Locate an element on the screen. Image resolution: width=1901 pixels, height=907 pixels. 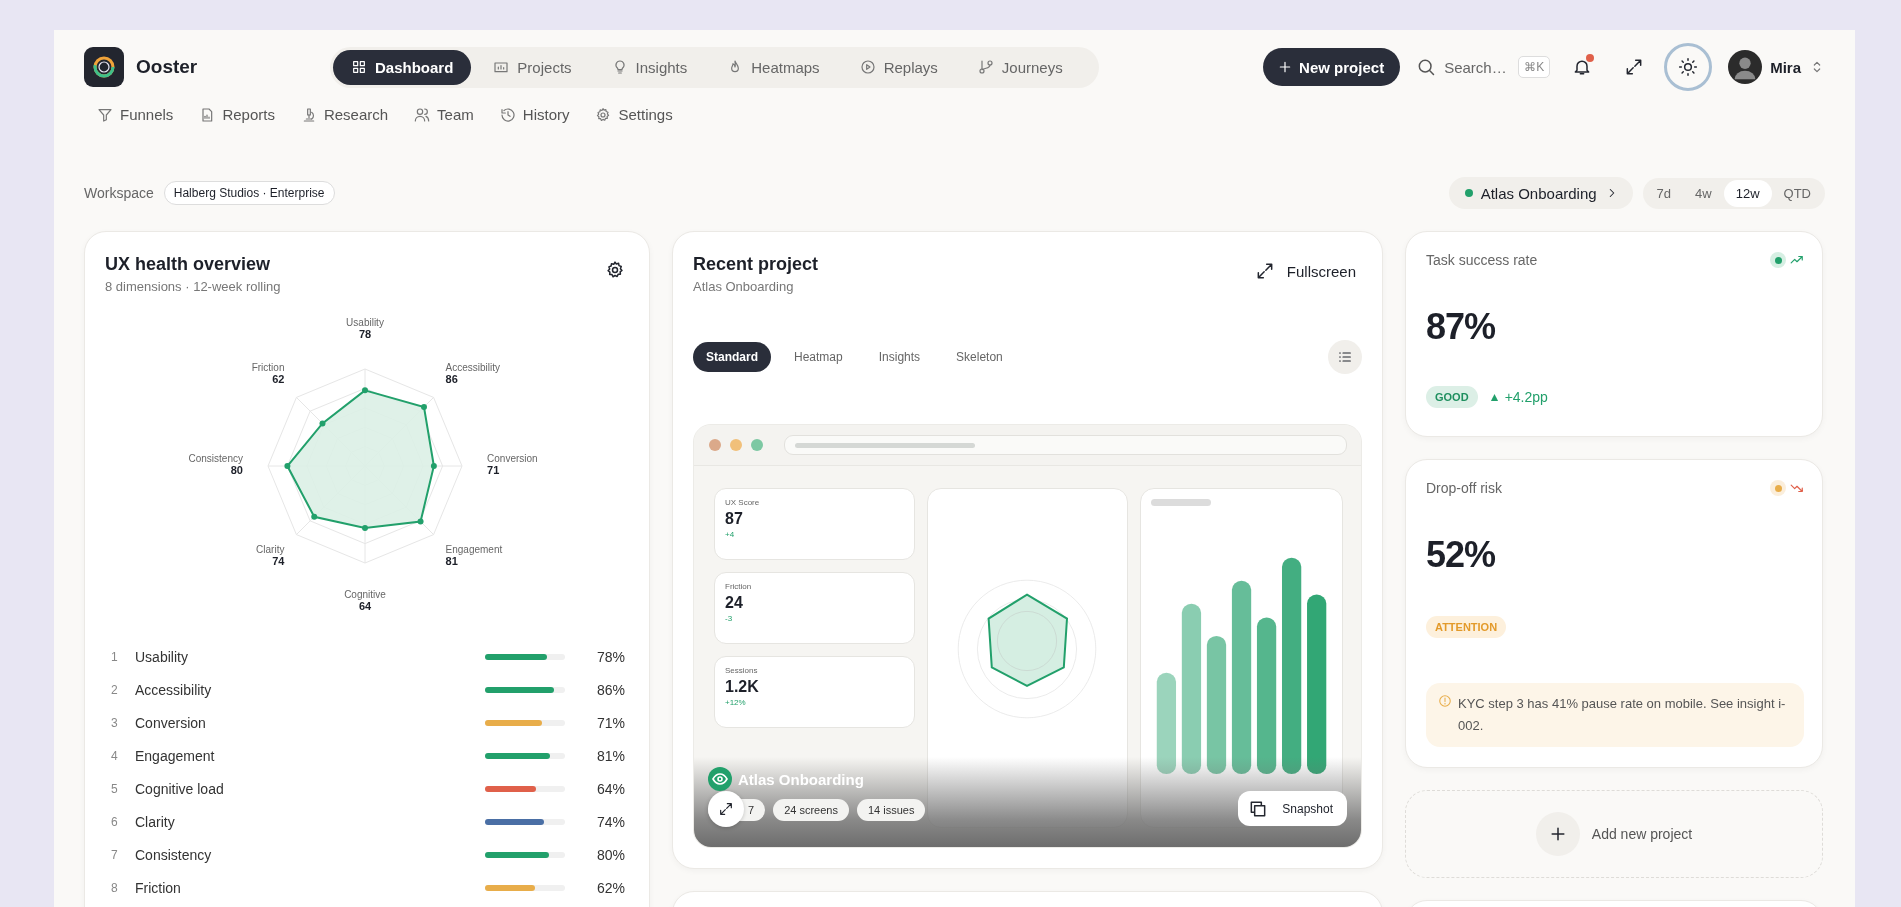
metric-label: Friction is located at coordinates (739, 586).